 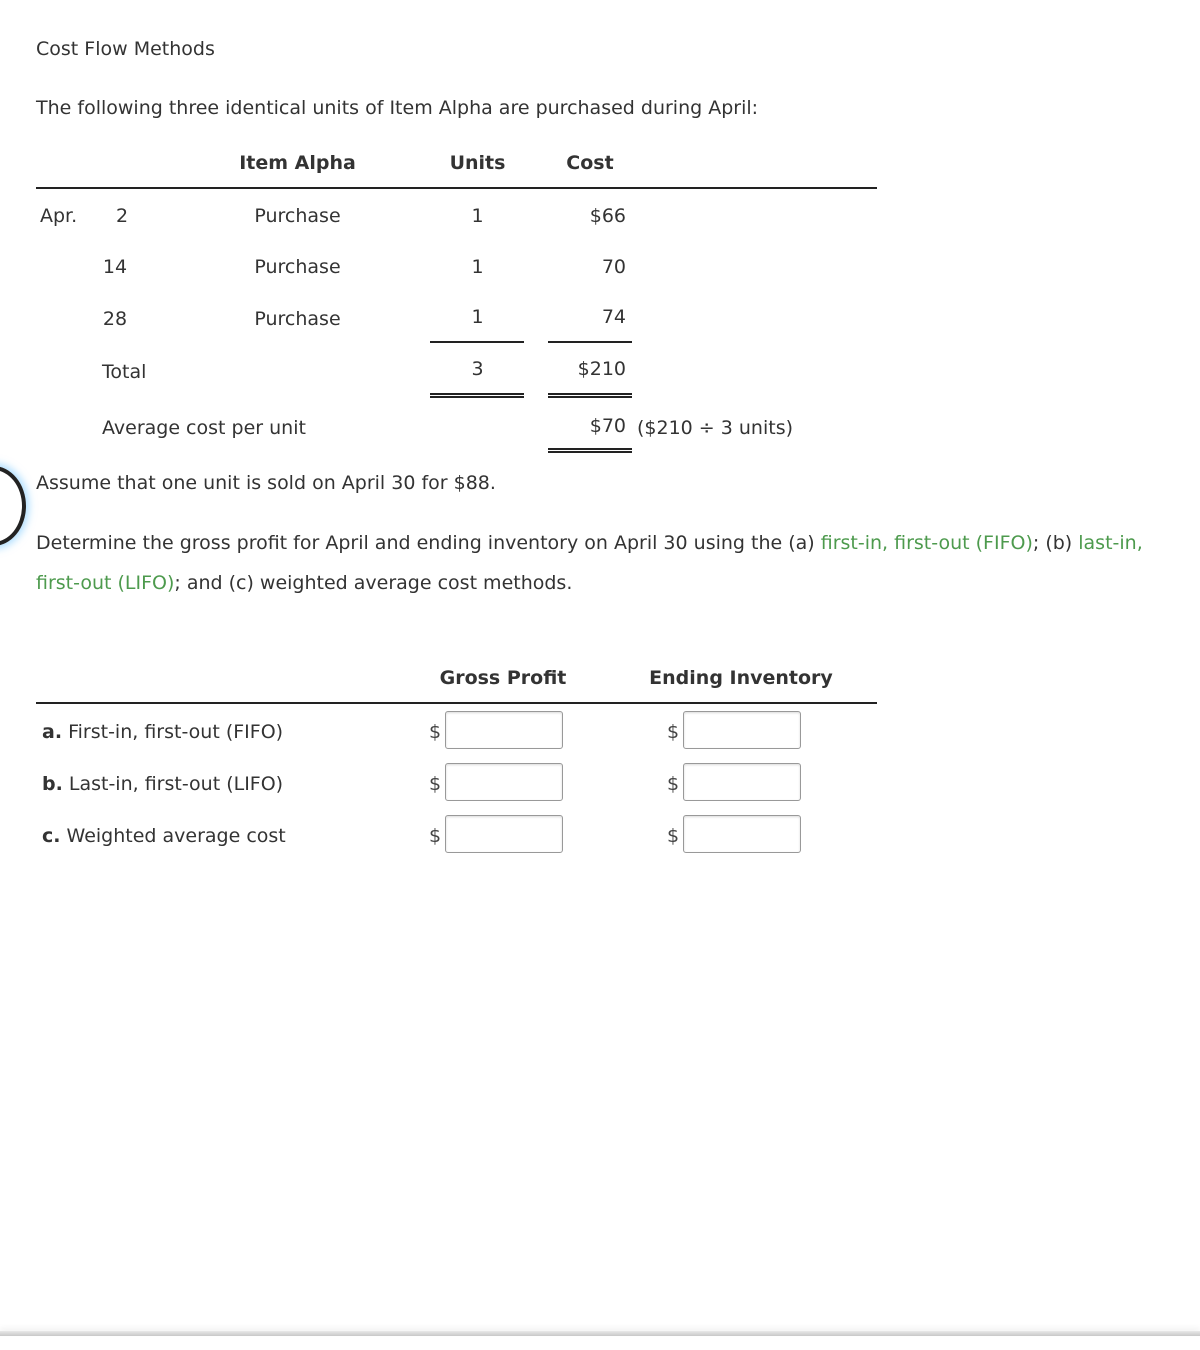 I want to click on row-day: 14, so click(x=115, y=267).